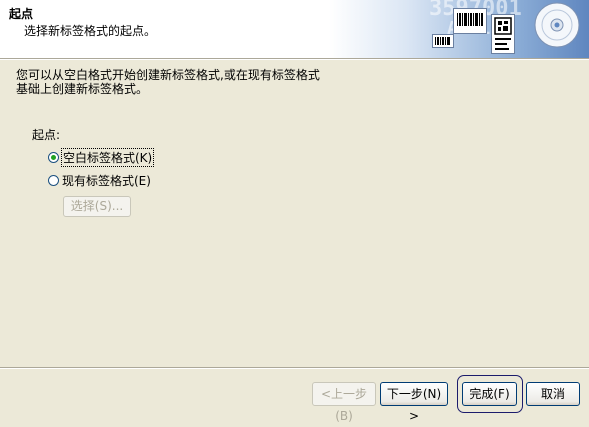  Describe the element at coordinates (489, 394) in the screenshot. I see `finish-button: 完成(F)` at that location.